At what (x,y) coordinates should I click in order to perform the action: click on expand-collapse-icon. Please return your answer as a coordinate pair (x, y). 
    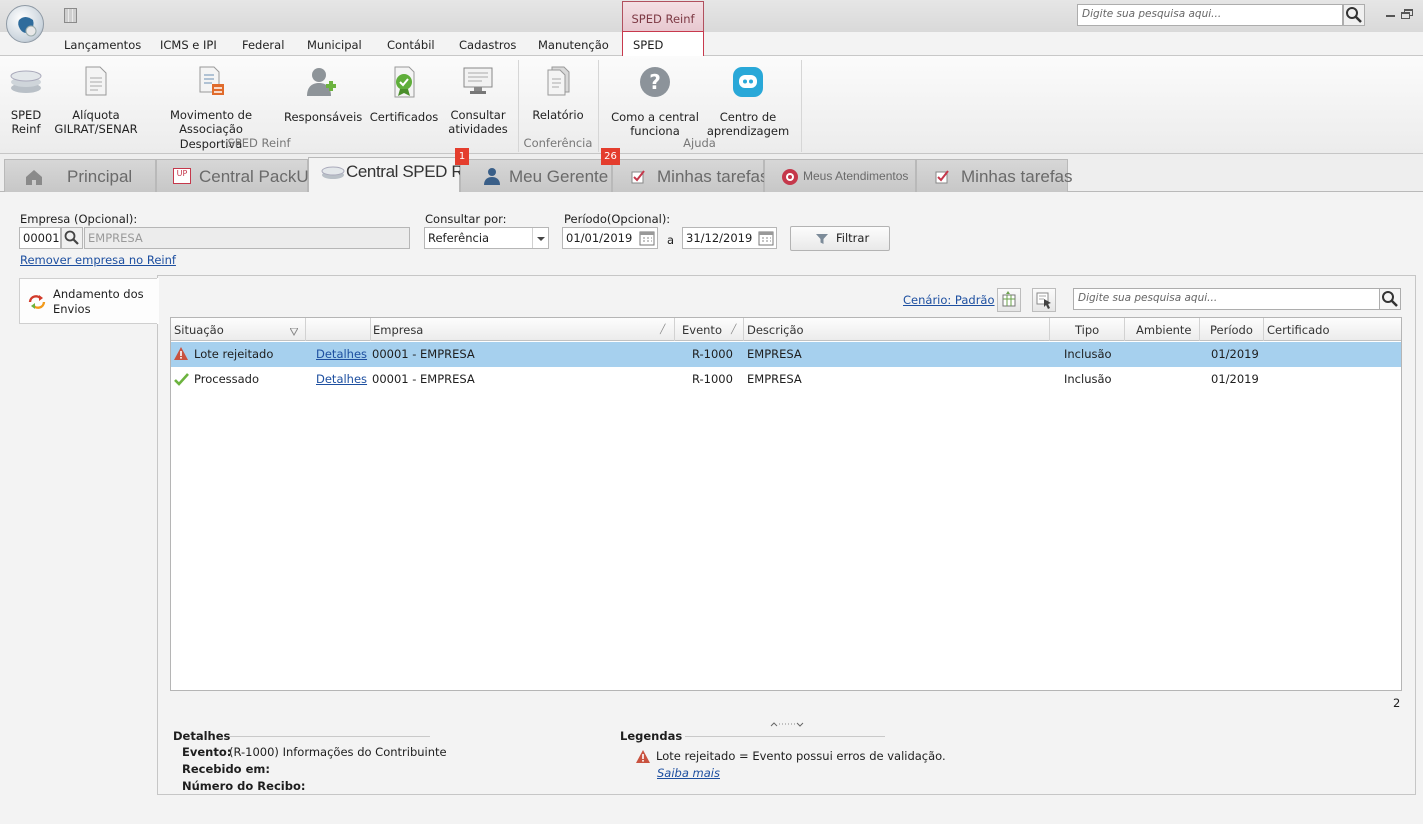
    Looking at the image, I should click on (787, 724).